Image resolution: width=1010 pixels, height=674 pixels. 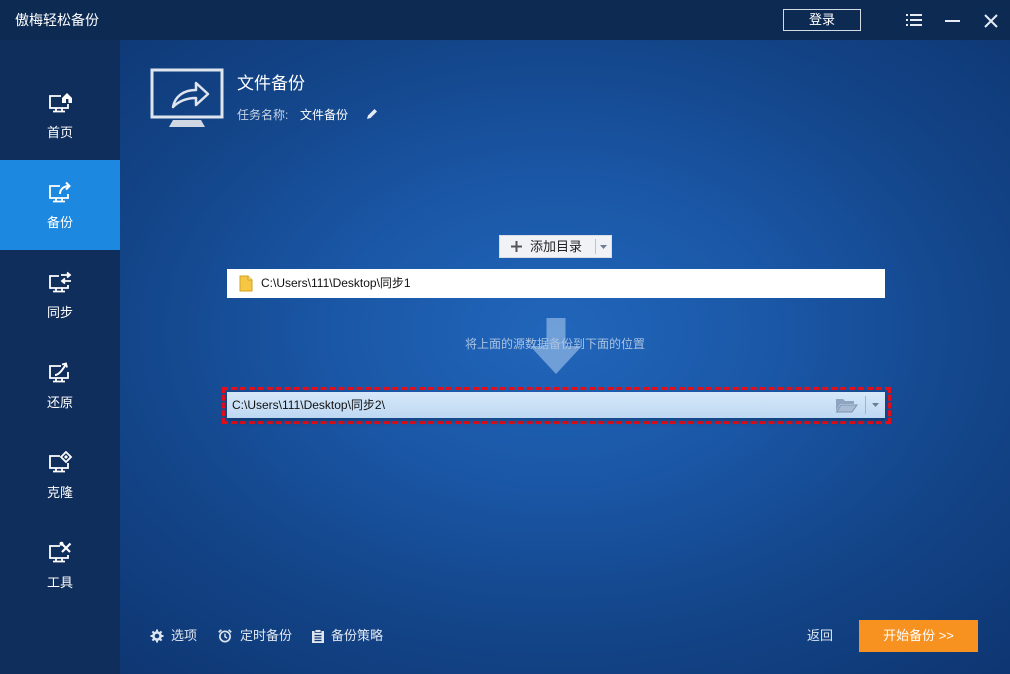 I want to click on destination-path-field: C:\Users\111\Desktop\同步2\, so click(x=556, y=405).